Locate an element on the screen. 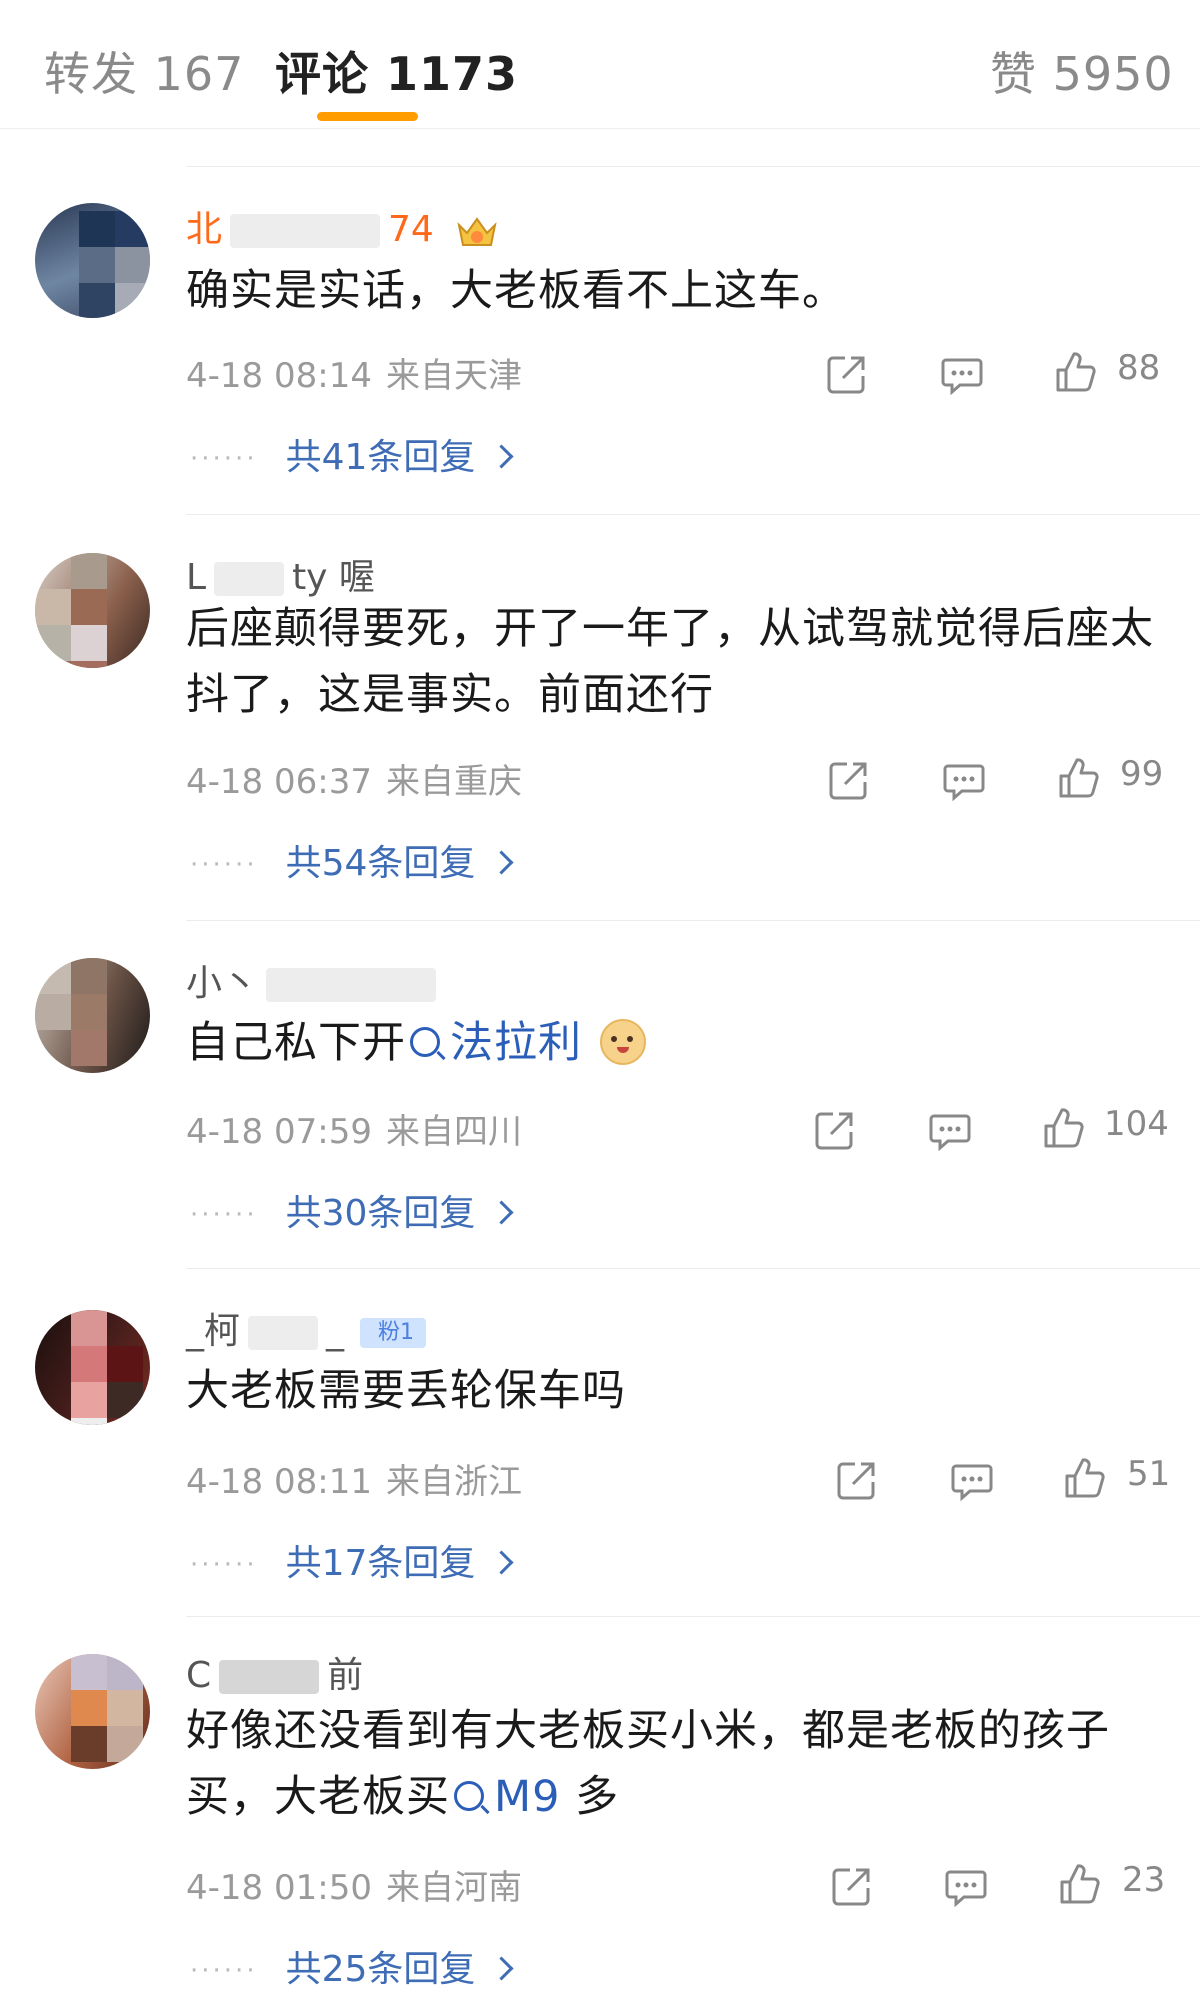 This screenshot has height=2015, width=1200. username: _柯 _ 粉1 is located at coordinates (306, 1328).